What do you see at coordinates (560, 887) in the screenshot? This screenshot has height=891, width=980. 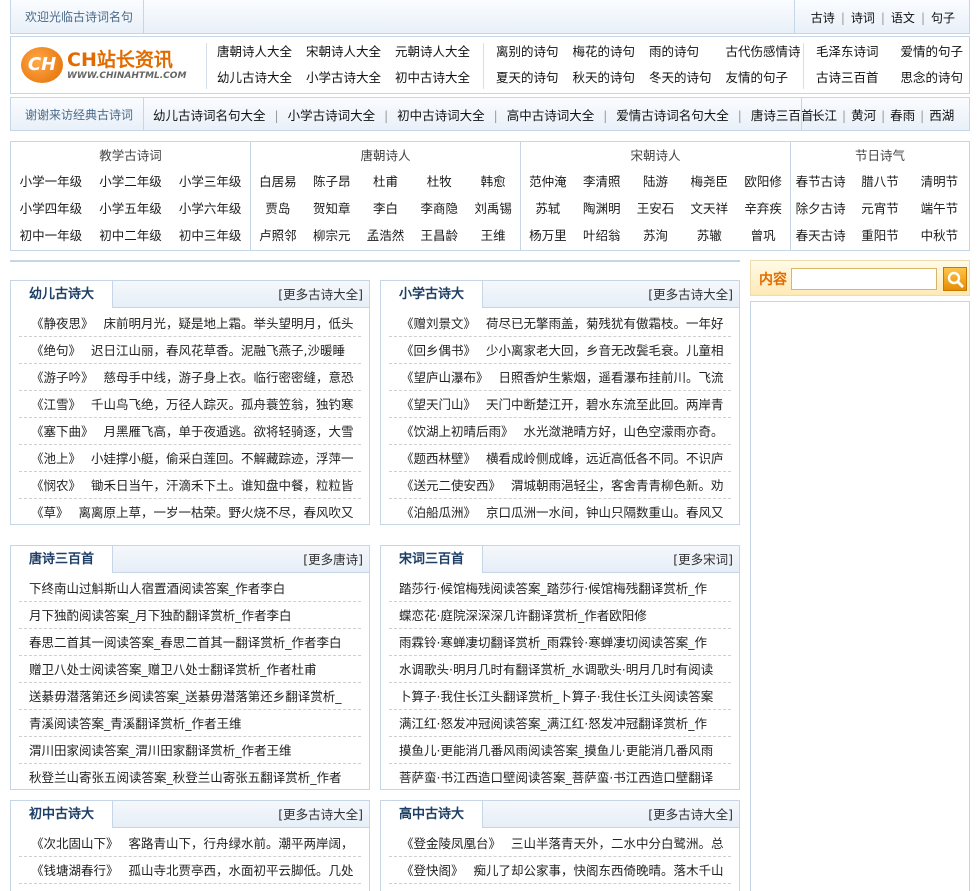 I see `poem-item: 《登高》风急天高猿啸哀，渚清沙白鸟飞回。无边落` at bounding box center [560, 887].